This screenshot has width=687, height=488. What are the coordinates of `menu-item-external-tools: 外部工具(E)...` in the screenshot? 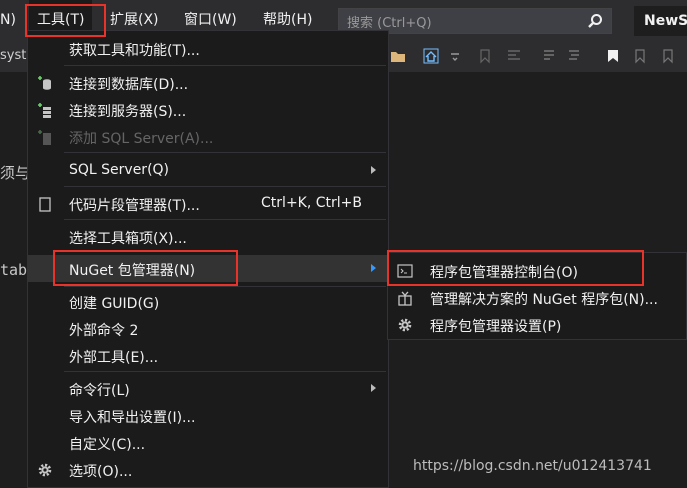 It's located at (208, 355).